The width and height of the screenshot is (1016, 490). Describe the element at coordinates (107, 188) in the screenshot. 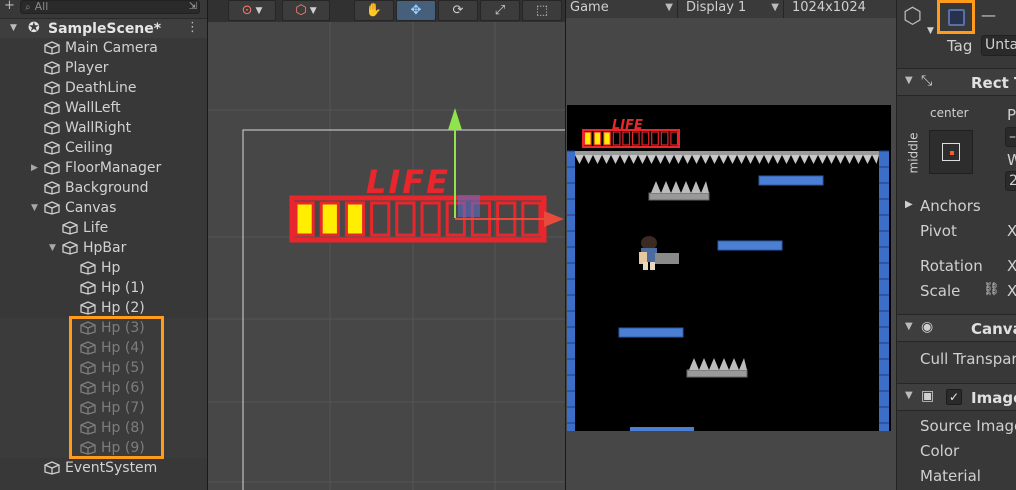

I see `hierarchy-item-label: Background` at that location.